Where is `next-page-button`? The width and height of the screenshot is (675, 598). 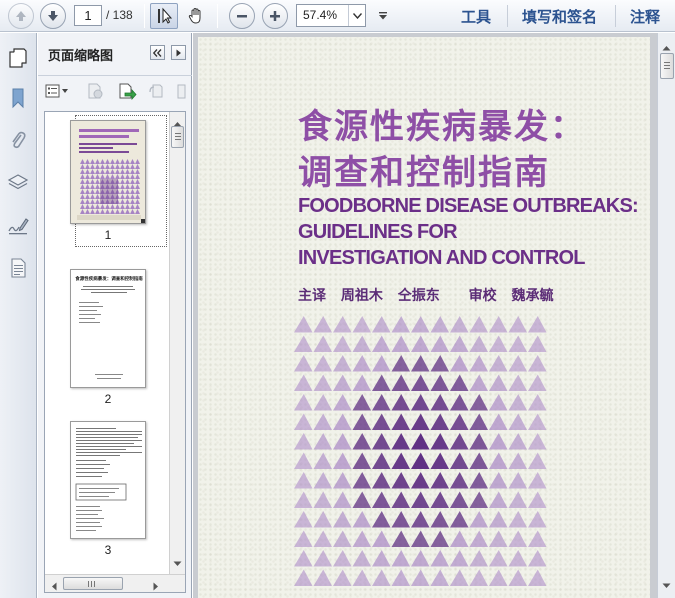
next-page-button is located at coordinates (53, 16).